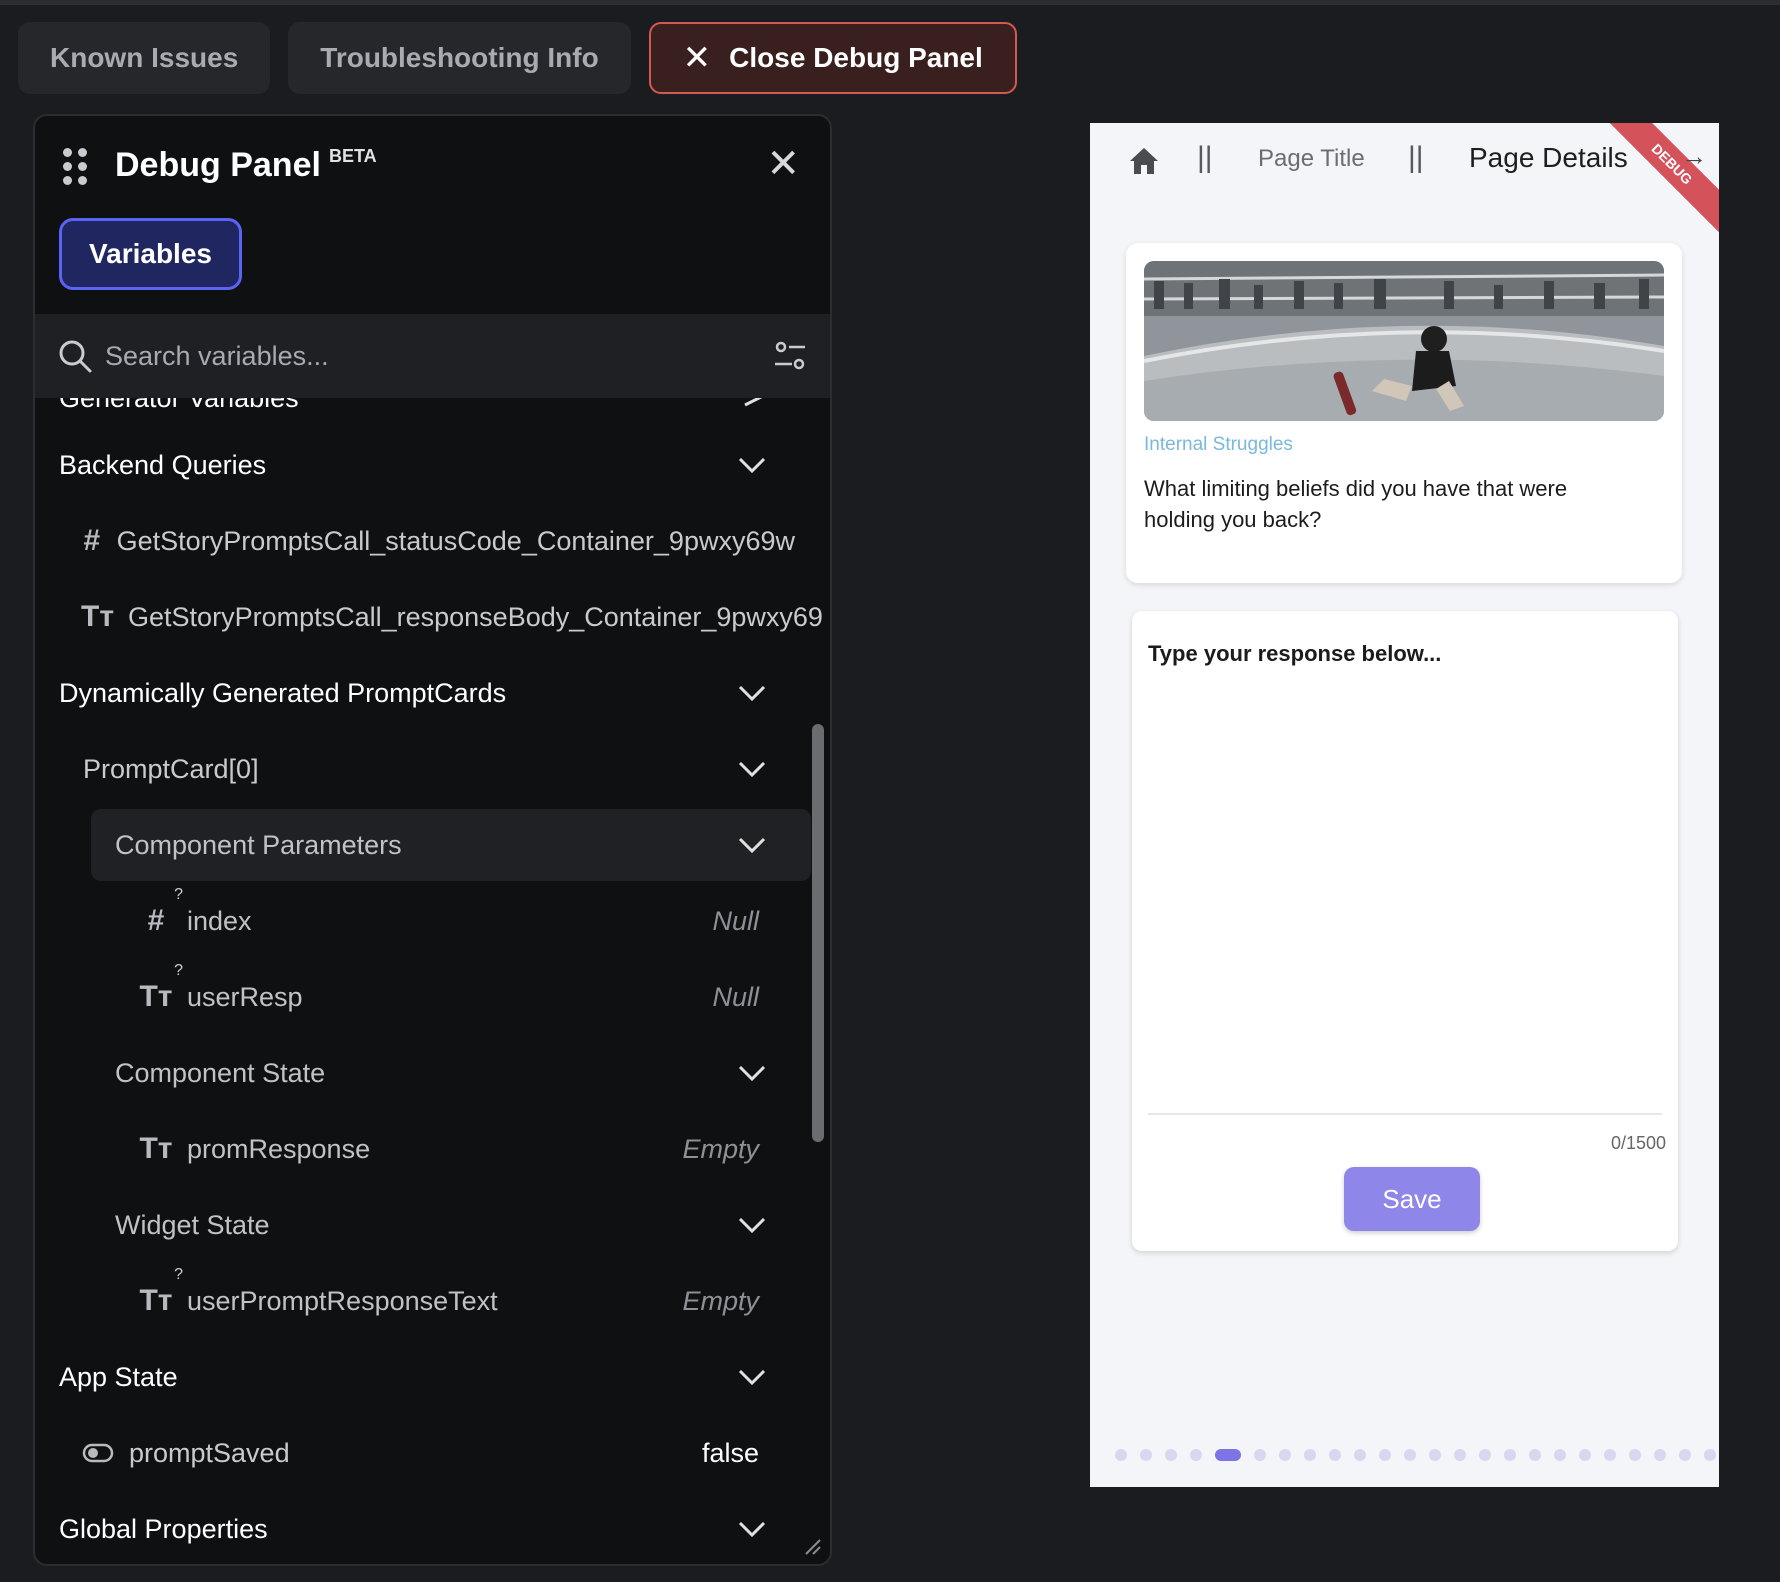  Describe the element at coordinates (890, 2) in the screenshot. I see `window-top-border` at that location.